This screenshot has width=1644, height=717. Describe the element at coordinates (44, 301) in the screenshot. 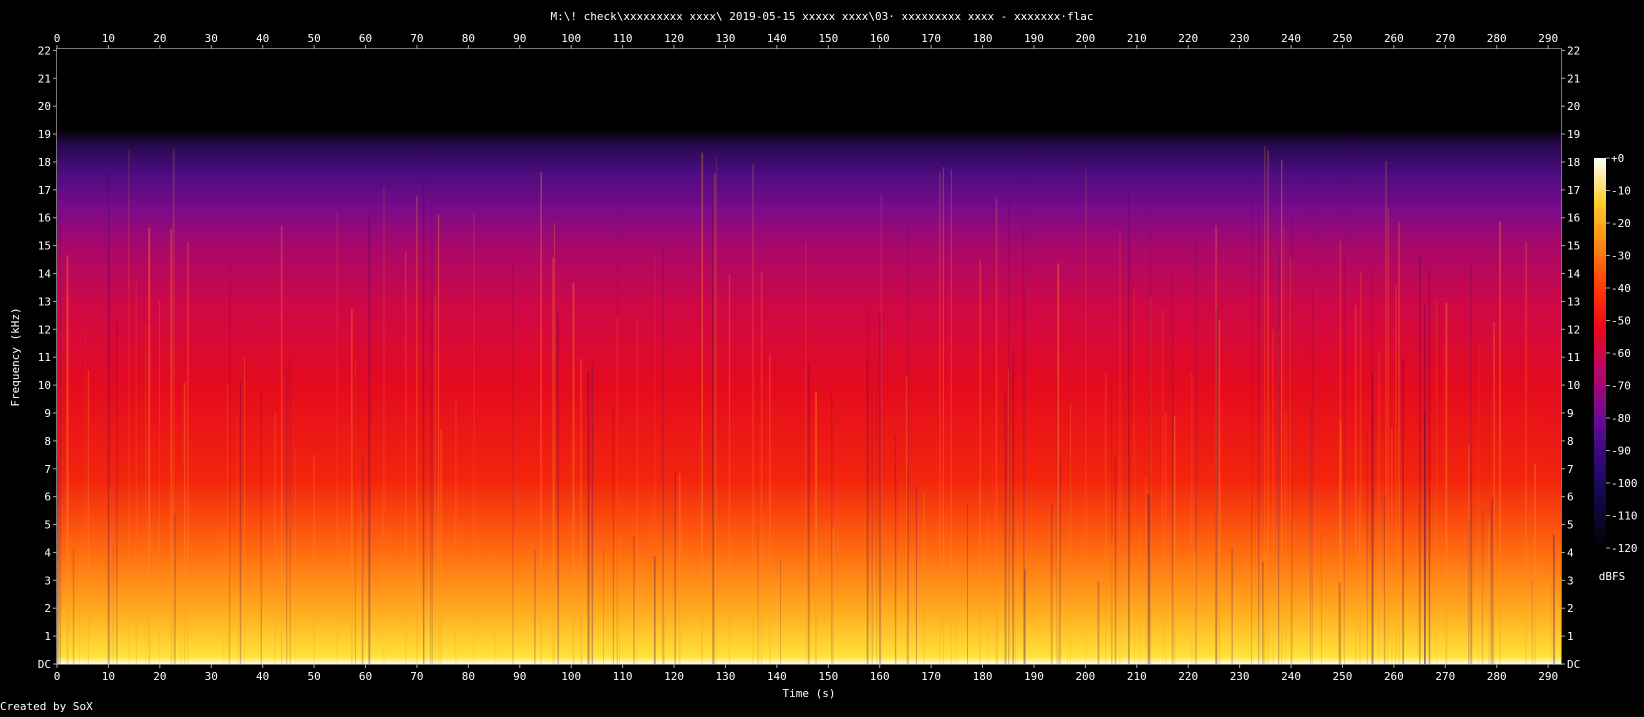

I see `y-tick-label: 13` at that location.